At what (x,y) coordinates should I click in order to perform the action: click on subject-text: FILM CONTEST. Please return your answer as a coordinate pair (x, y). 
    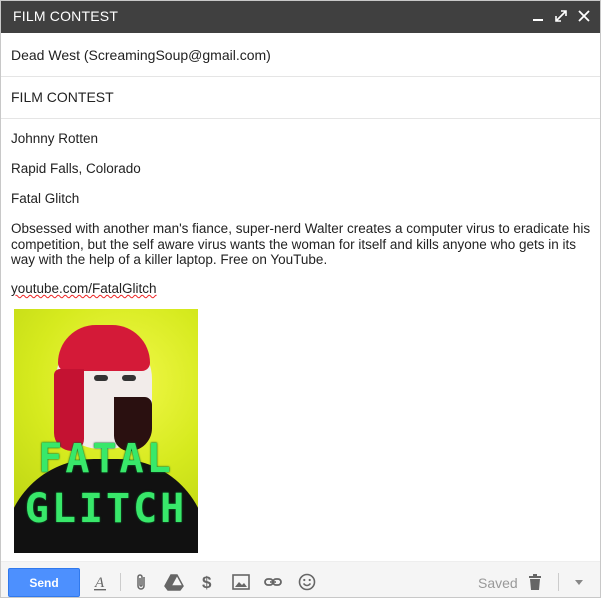
    Looking at the image, I should click on (62, 97).